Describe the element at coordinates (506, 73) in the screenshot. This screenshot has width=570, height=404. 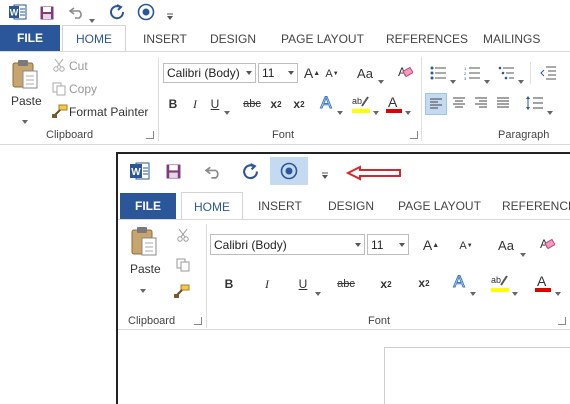
I see `multilevel-list-icon` at that location.